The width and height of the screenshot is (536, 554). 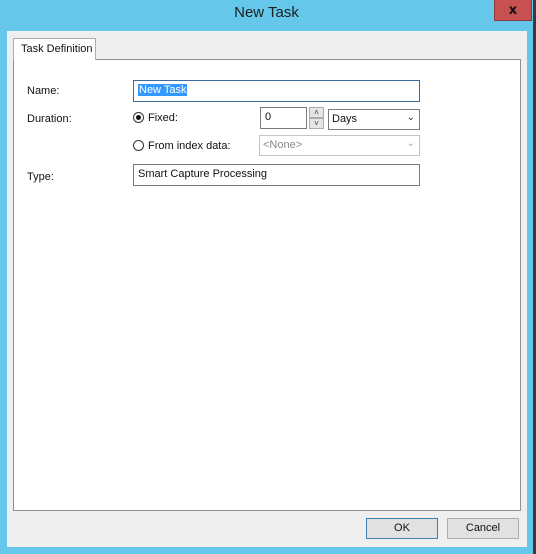 I want to click on cancel-button: Cancel, so click(x=483, y=528).